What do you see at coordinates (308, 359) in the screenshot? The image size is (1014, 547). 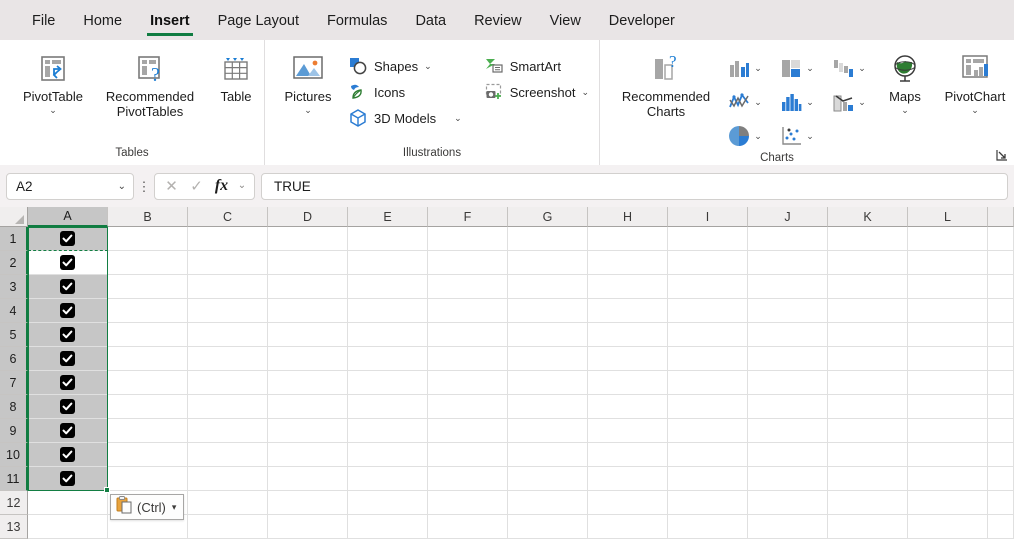 I see `cell-d6` at bounding box center [308, 359].